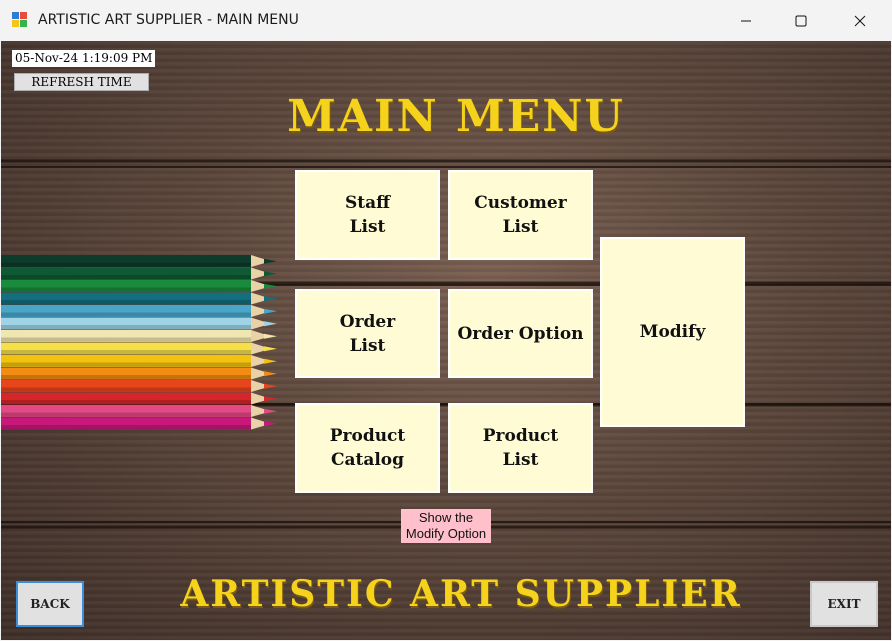 Image resolution: width=892 pixels, height=641 pixels. Describe the element at coordinates (50, 604) in the screenshot. I see `back-button: BACK` at that location.